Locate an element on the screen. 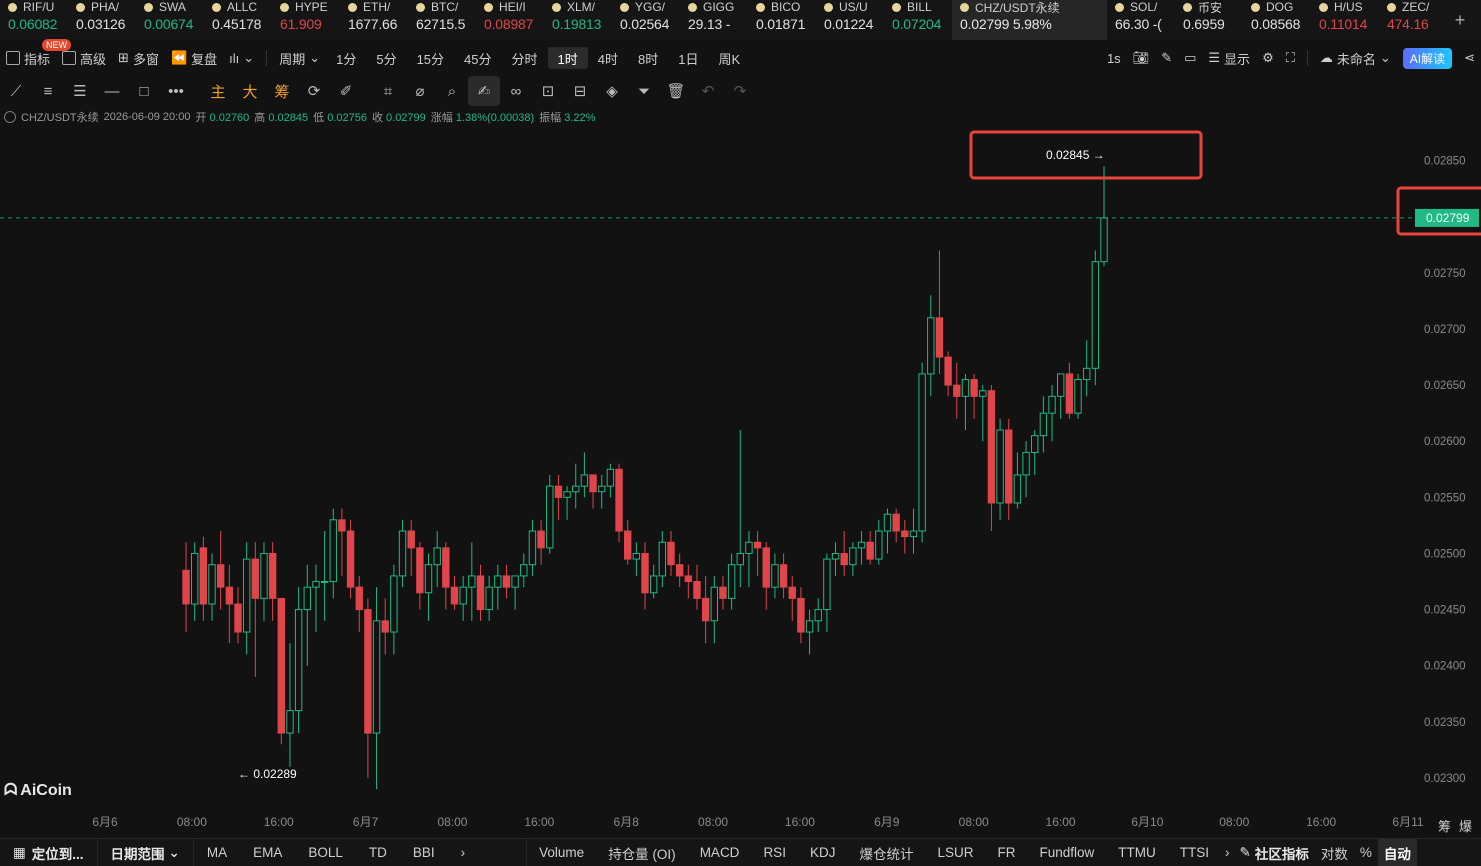  main-indicator-item: EMA is located at coordinates (267, 852).